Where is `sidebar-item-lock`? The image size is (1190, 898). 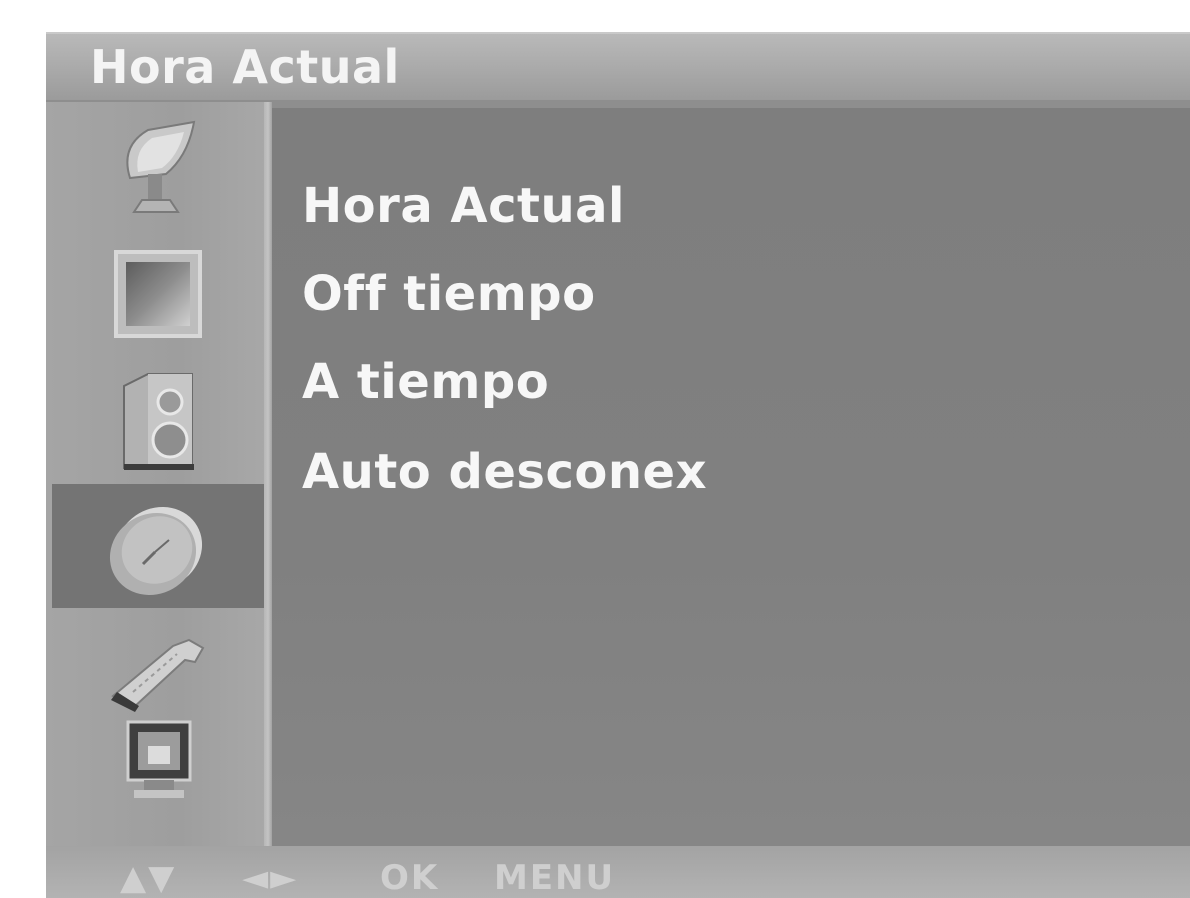 sidebar-item-lock is located at coordinates (158, 764).